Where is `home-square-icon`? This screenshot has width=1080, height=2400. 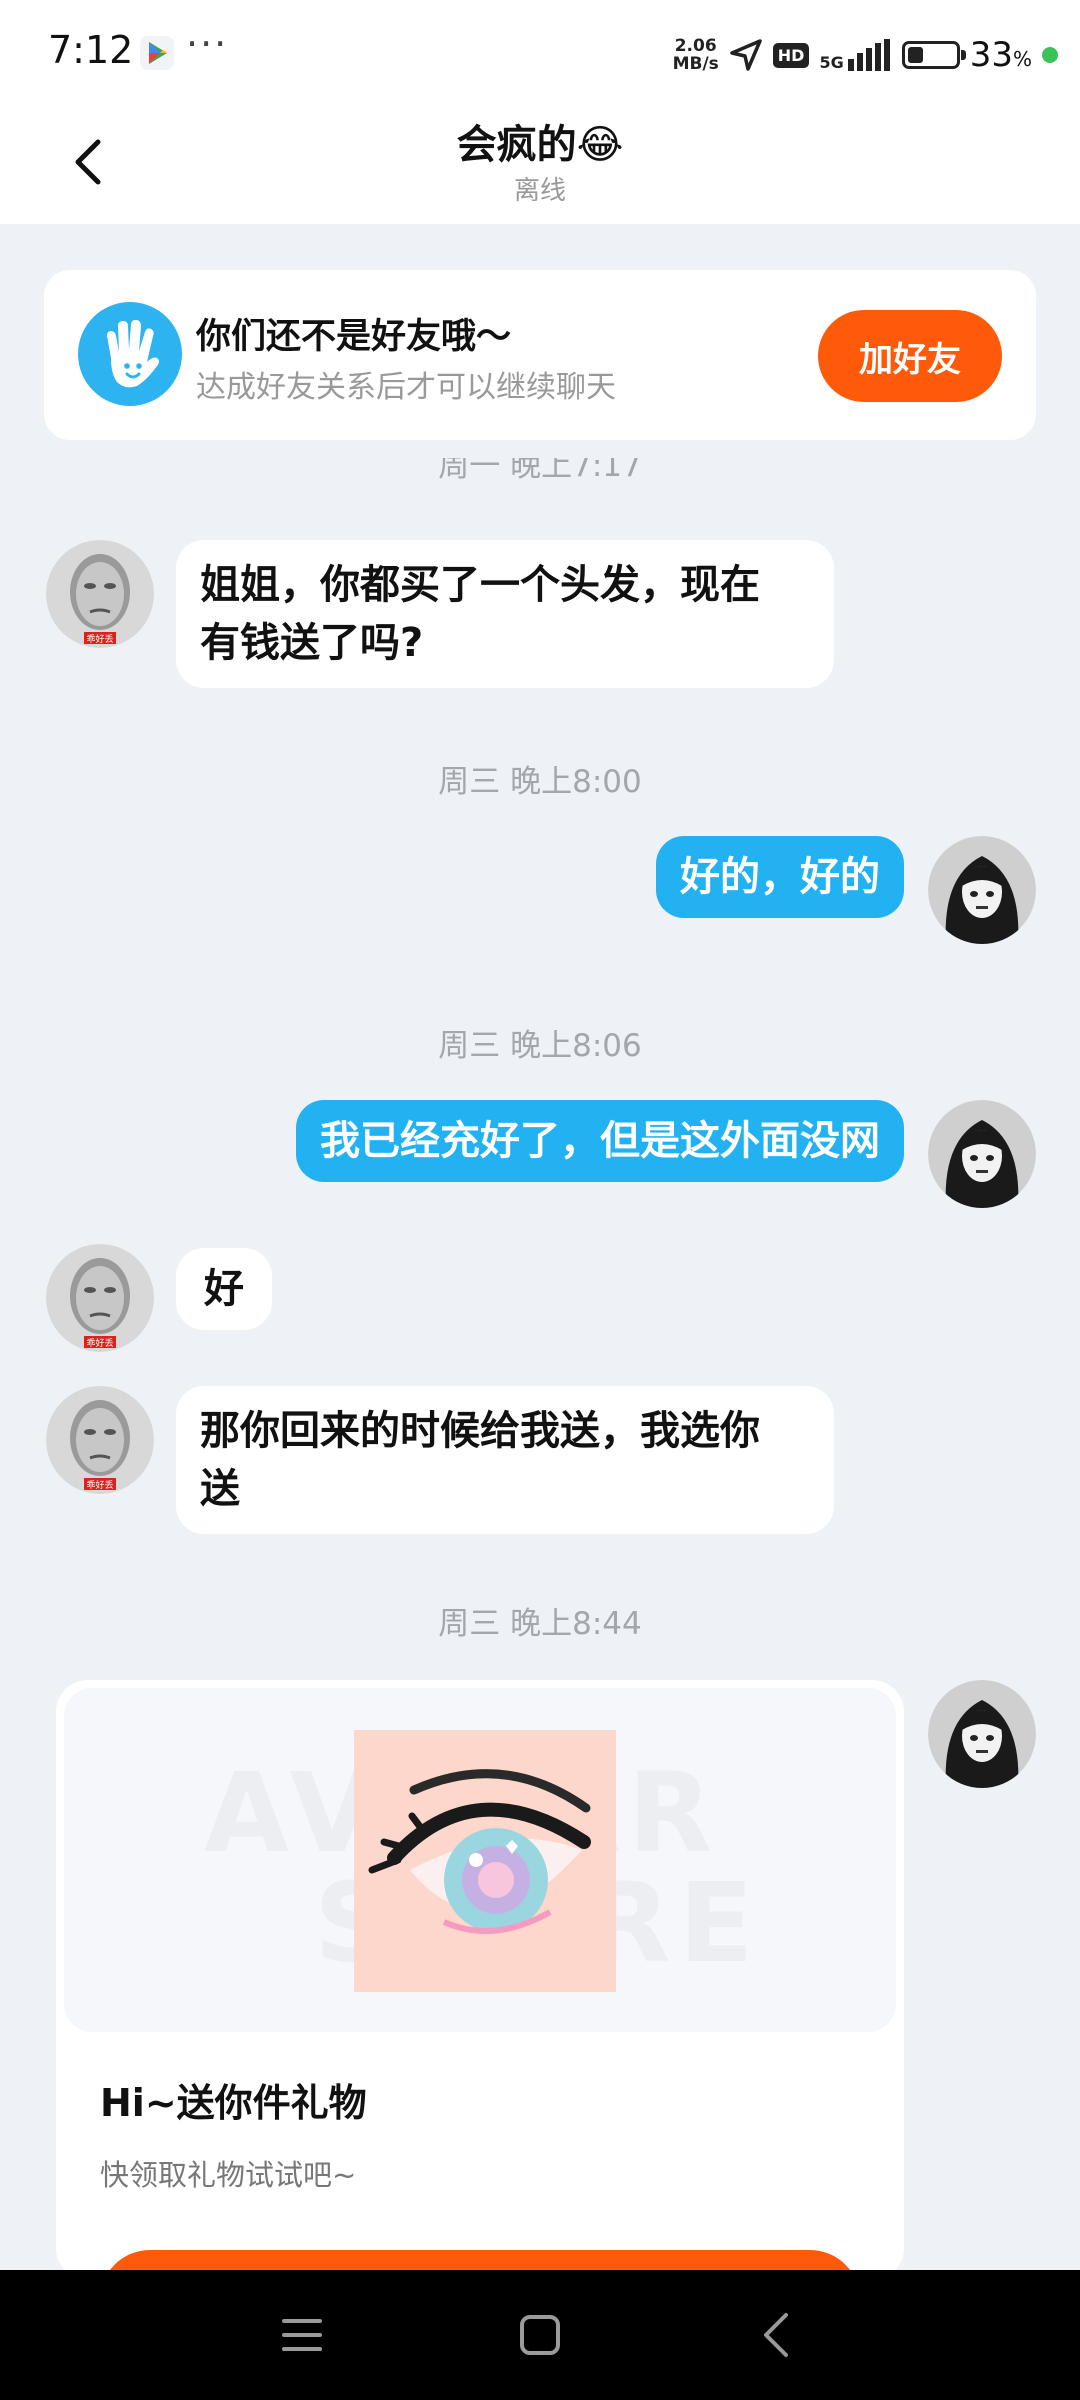
home-square-icon is located at coordinates (540, 2335).